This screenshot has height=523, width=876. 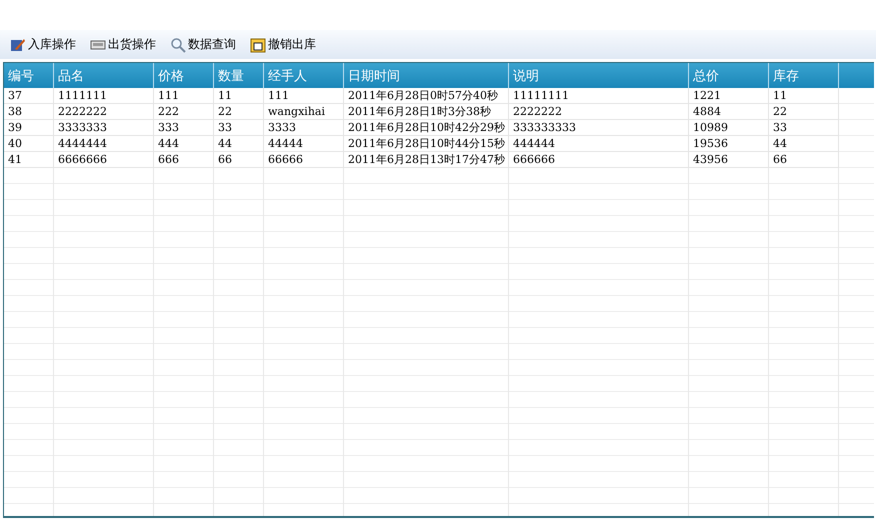 I want to click on table-cell: 41, so click(x=29, y=160).